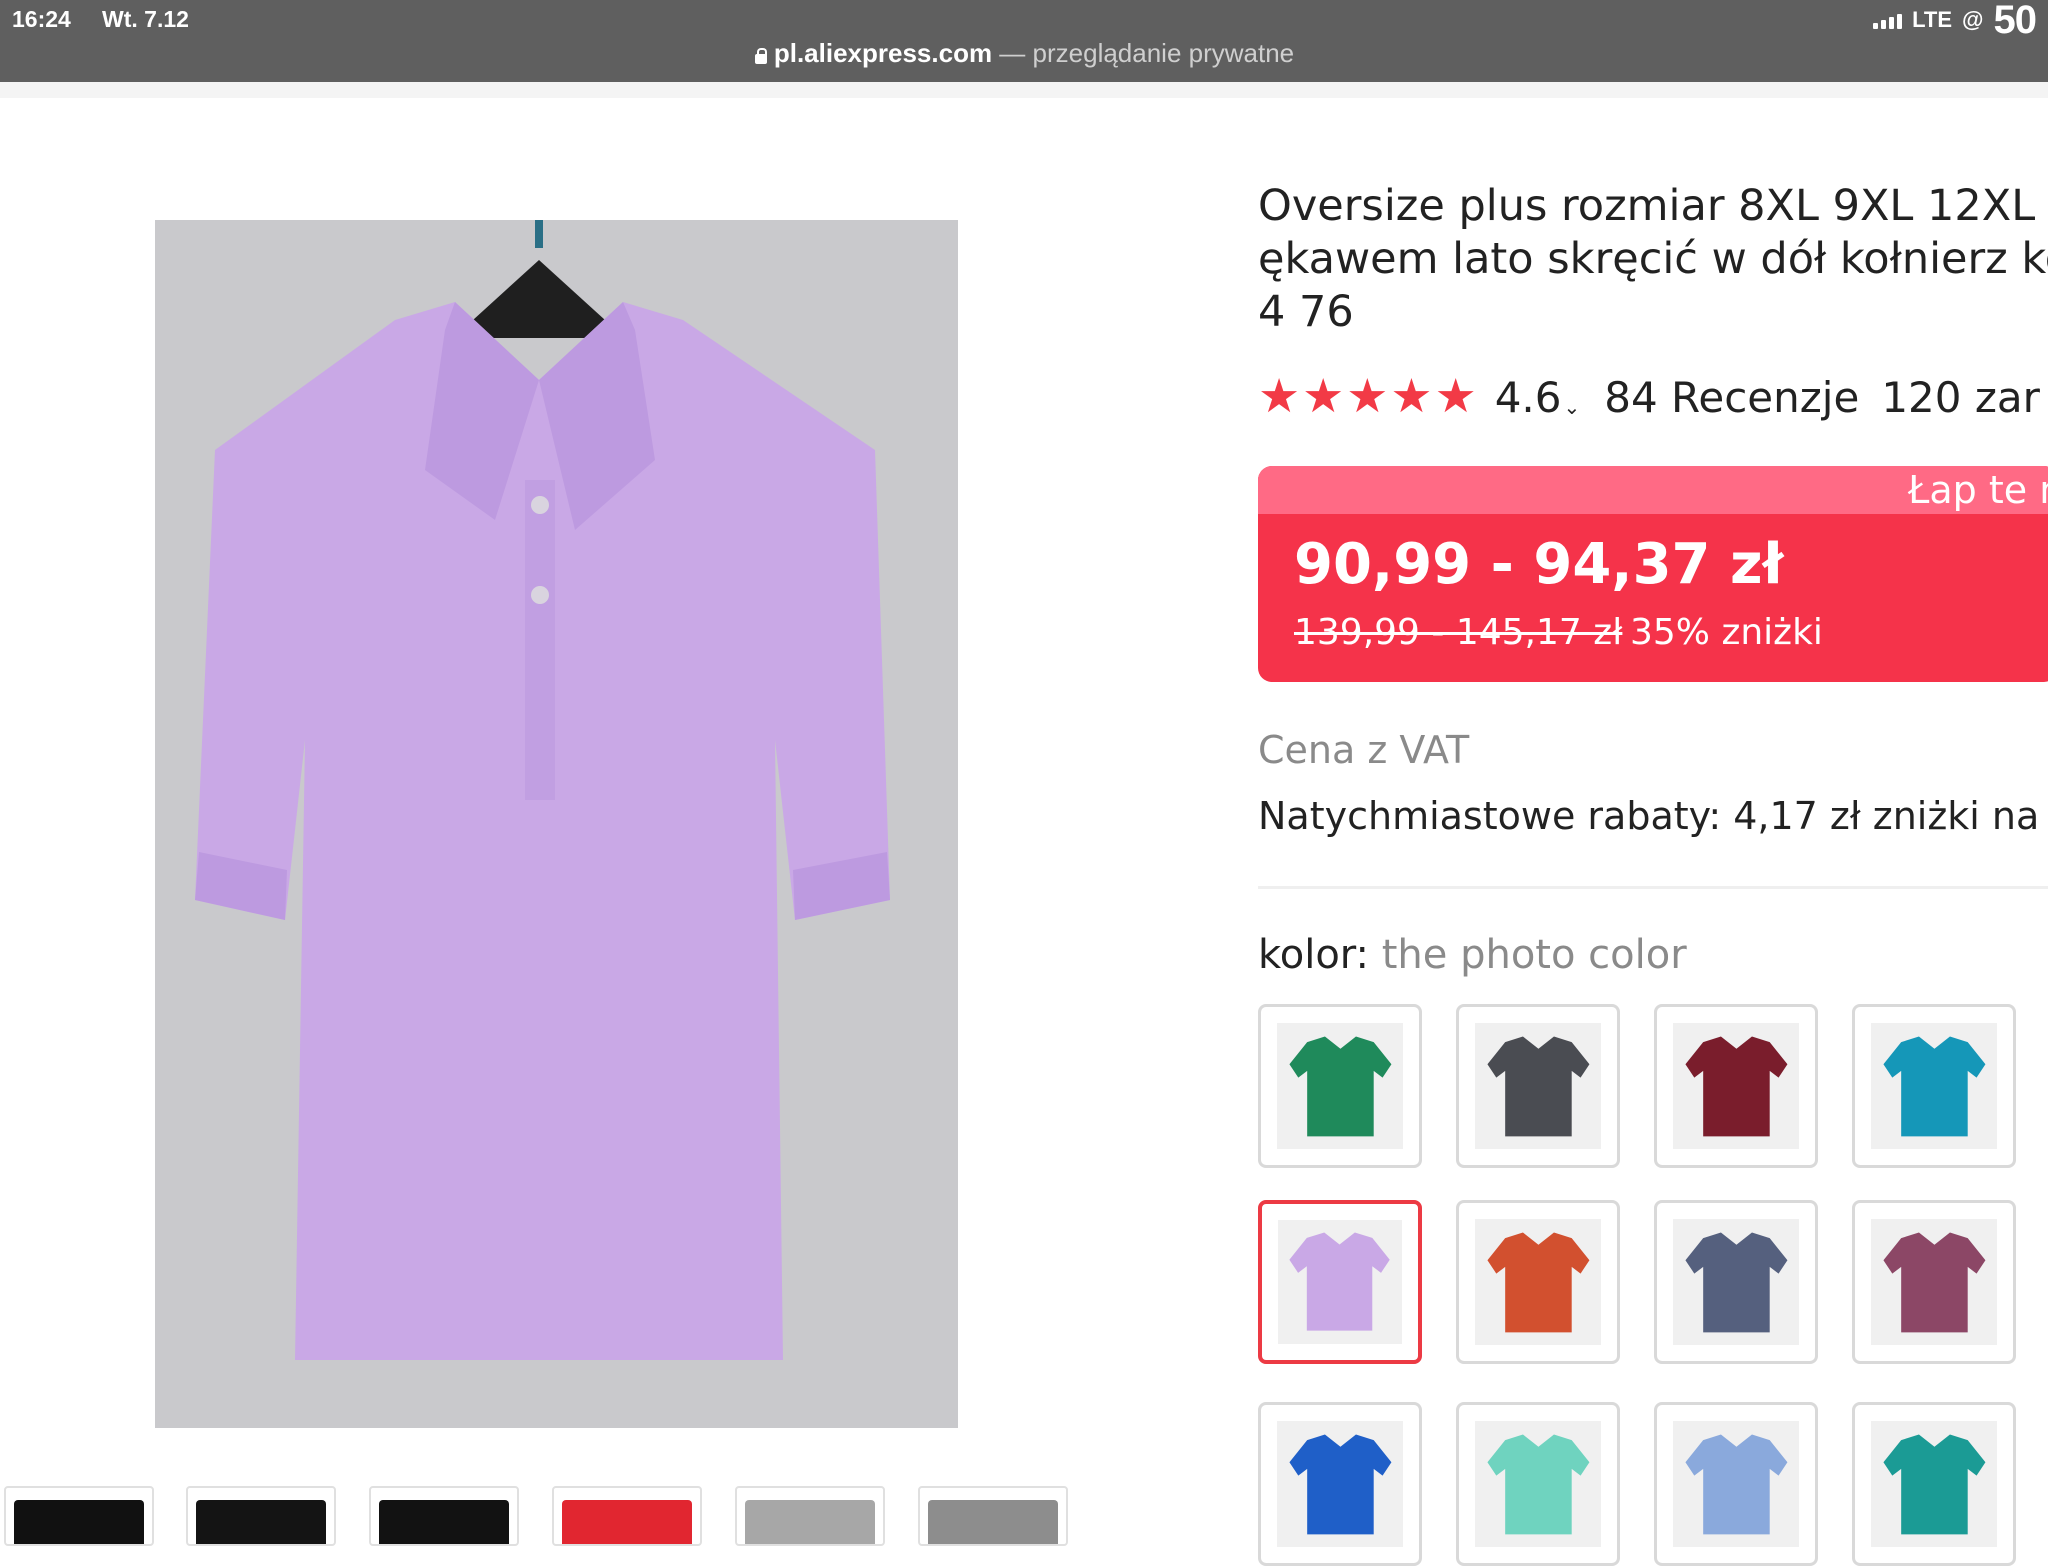 The width and height of the screenshot is (2048, 1566). I want to click on reviews-link: 84 Recenzje, so click(1731, 397).